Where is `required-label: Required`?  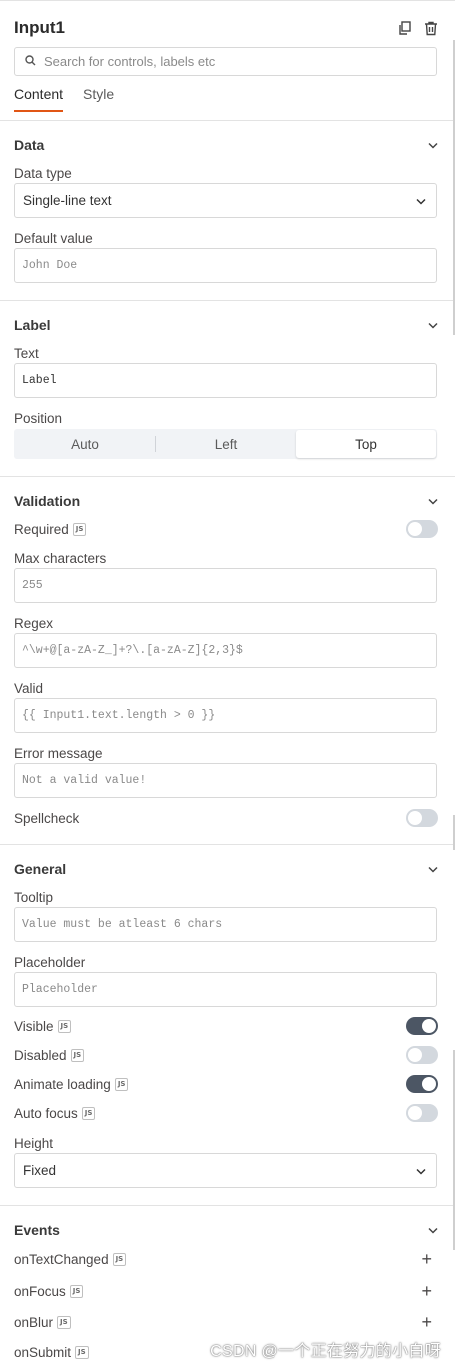
required-label: Required is located at coordinates (41, 529).